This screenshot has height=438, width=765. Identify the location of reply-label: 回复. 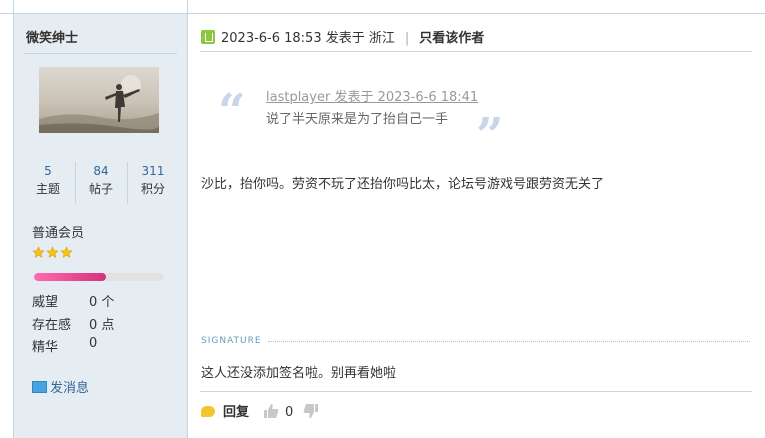
(236, 412).